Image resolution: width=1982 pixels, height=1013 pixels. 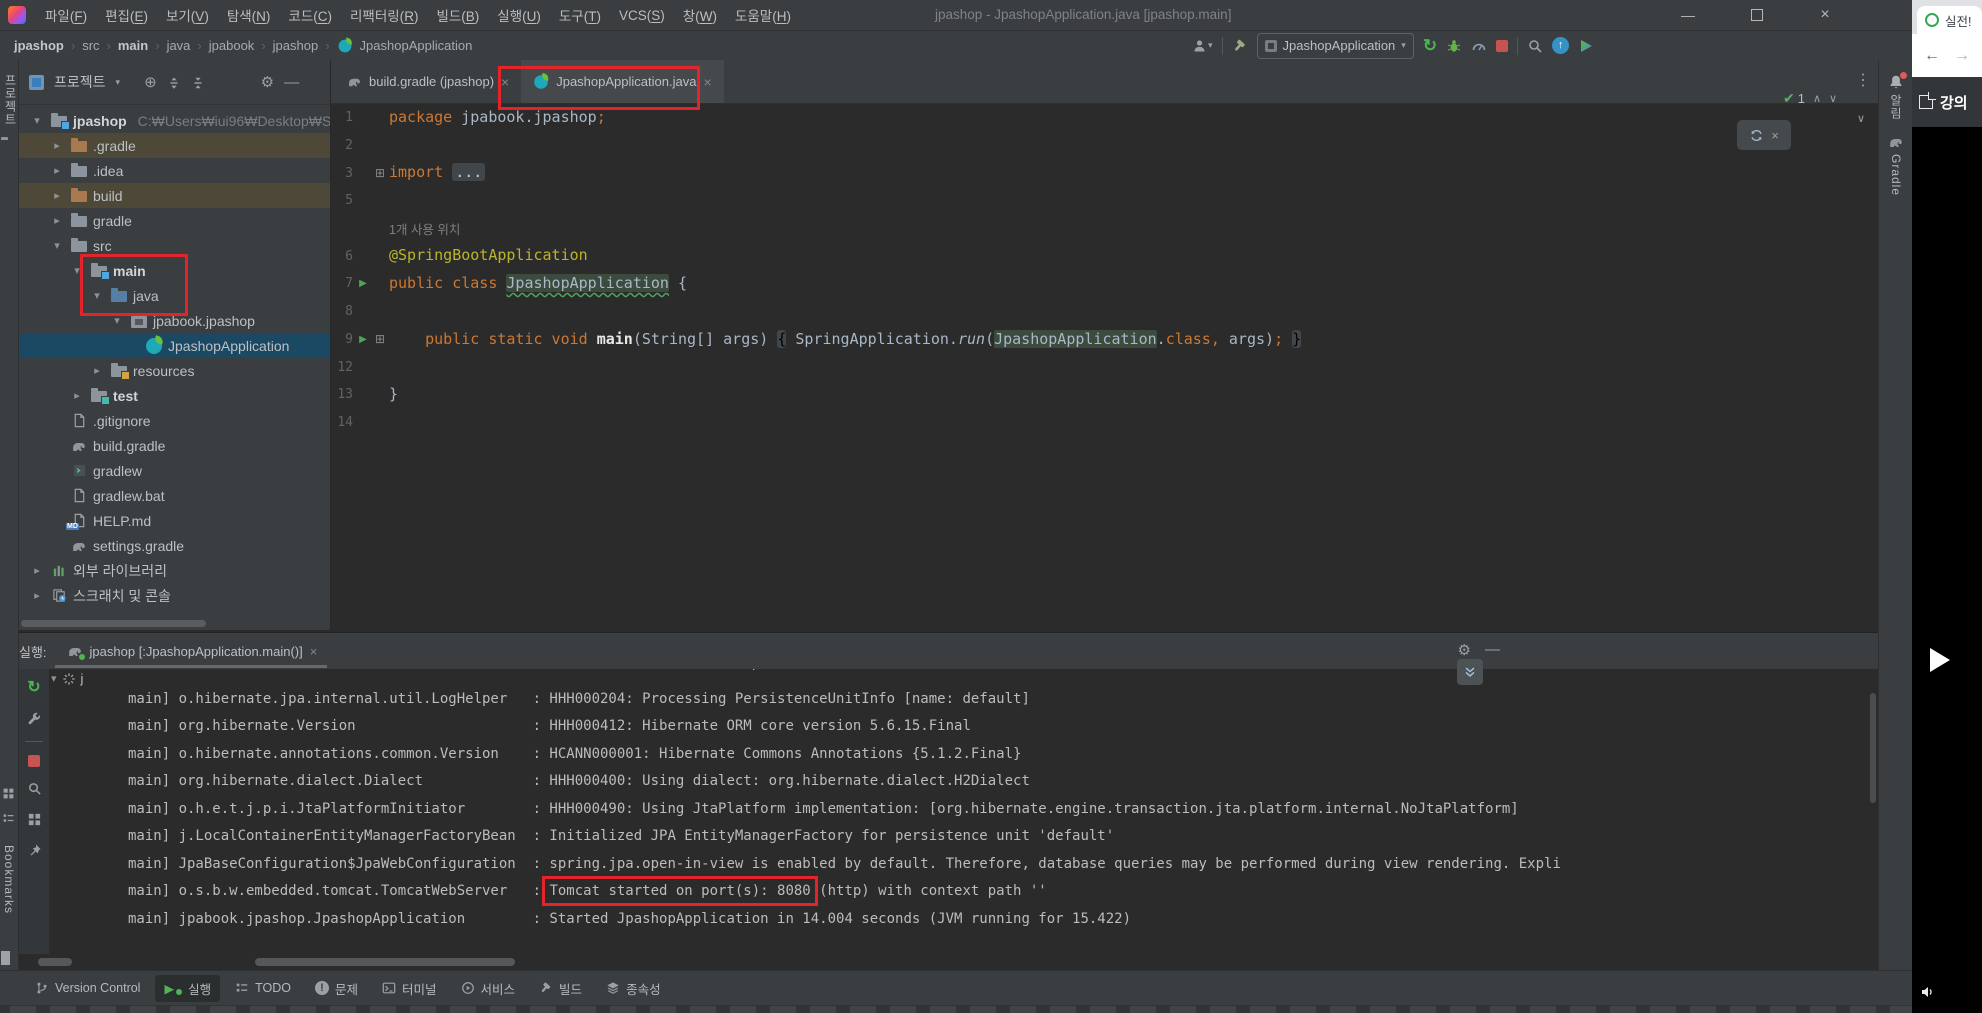 I want to click on debug-button, so click(x=1454, y=45).